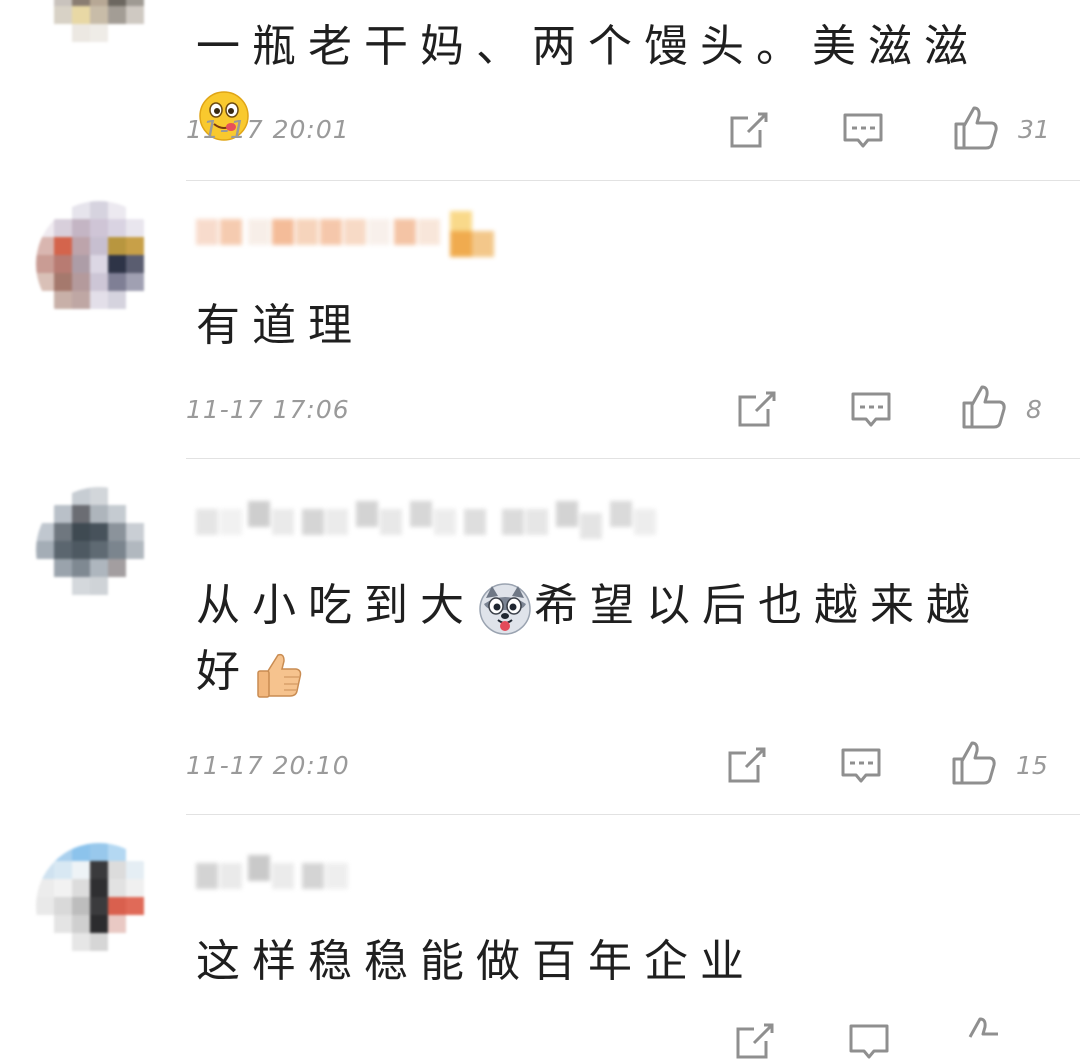 This screenshot has height=1063, width=1080. What do you see at coordinates (476, 961) in the screenshot?
I see `comment-text-part: 这样稳稳能做百年企业` at bounding box center [476, 961].